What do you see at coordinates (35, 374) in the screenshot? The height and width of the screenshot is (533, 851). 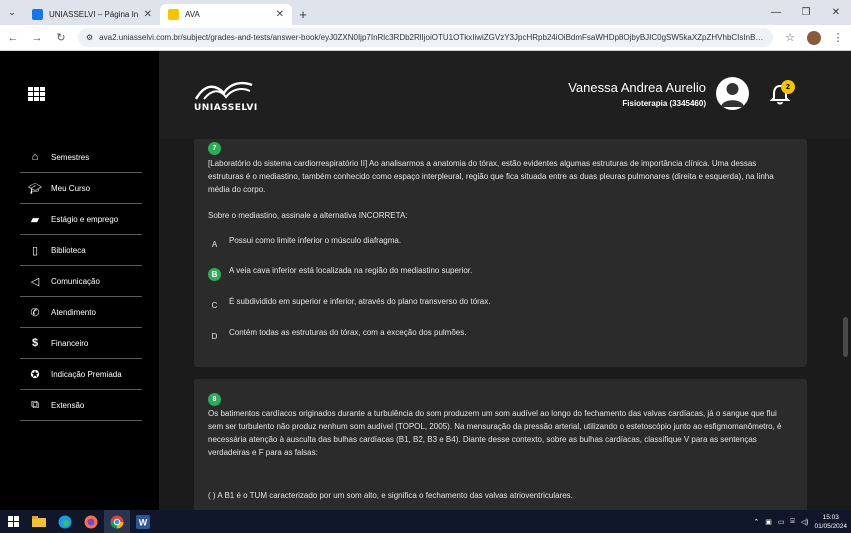 I see `medal-icon: ✪` at bounding box center [35, 374].